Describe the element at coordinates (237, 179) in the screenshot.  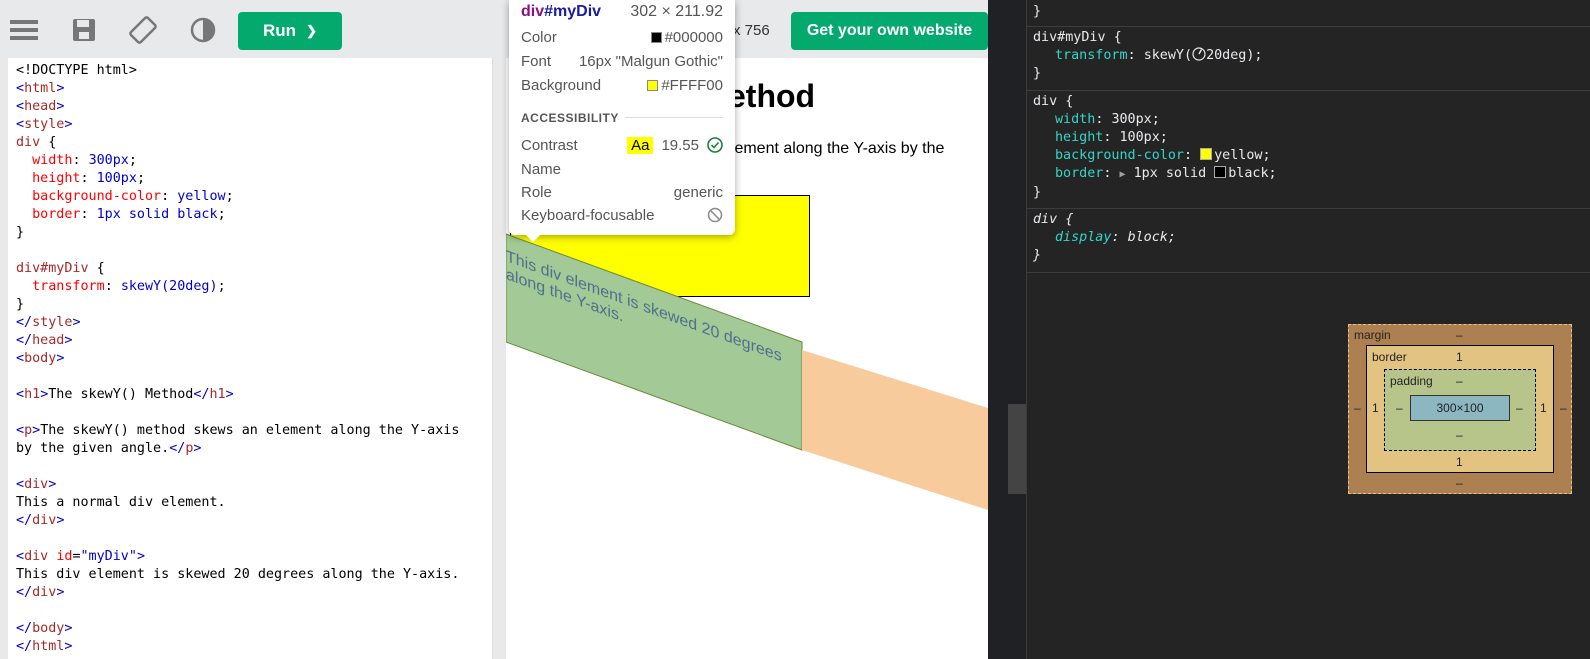
I see `code-line: height: 100px;` at that location.